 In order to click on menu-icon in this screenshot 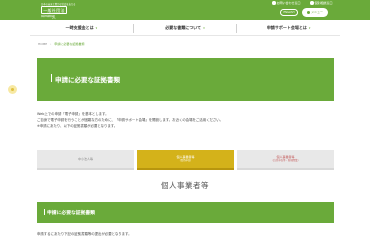, I will do `click(308, 12)`.